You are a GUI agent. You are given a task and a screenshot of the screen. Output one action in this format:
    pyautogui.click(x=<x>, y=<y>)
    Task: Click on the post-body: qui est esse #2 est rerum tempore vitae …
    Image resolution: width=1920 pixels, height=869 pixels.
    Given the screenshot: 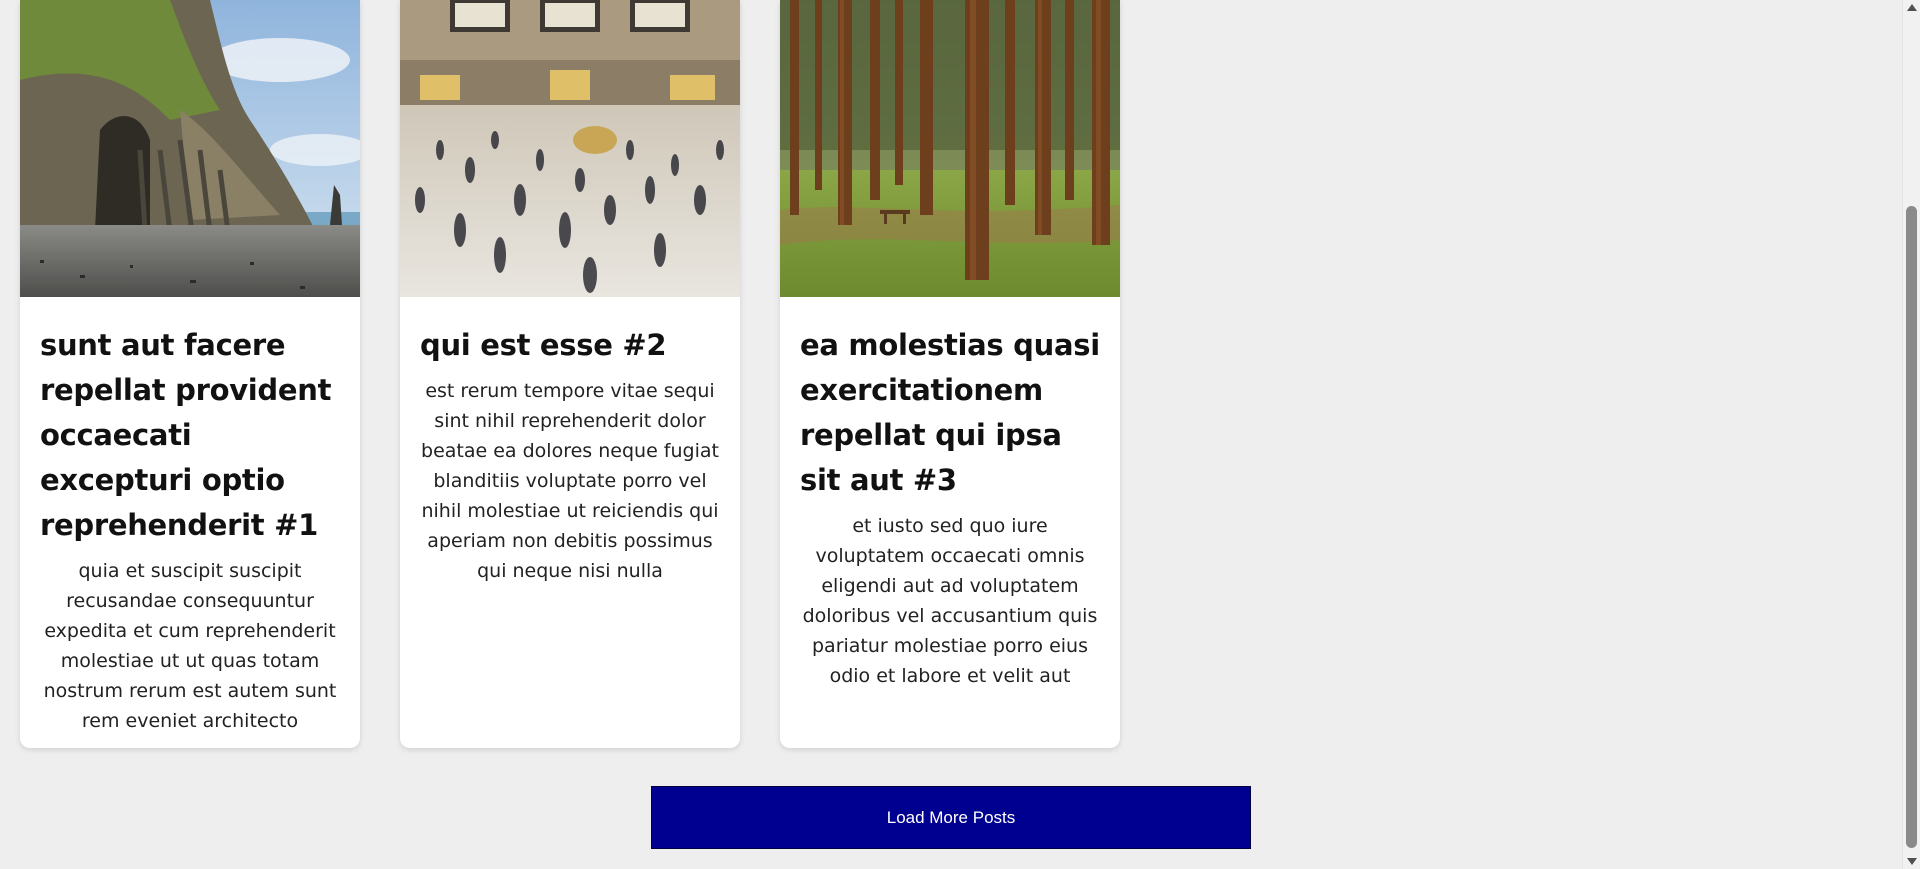 What is the action you would take?
    pyautogui.click(x=570, y=451)
    